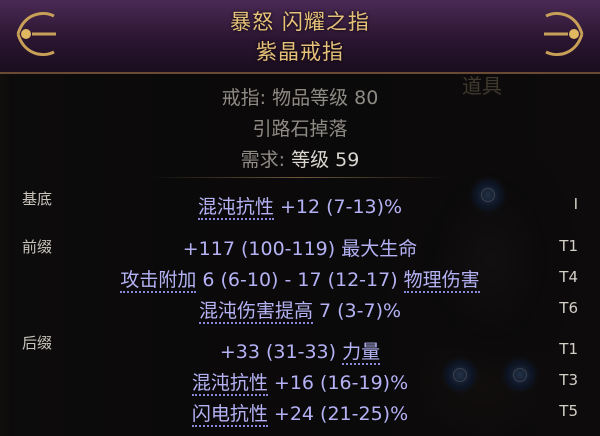 The height and width of the screenshot is (436, 600). I want to click on item-requirement: 需求: 等级 59, so click(300, 158).